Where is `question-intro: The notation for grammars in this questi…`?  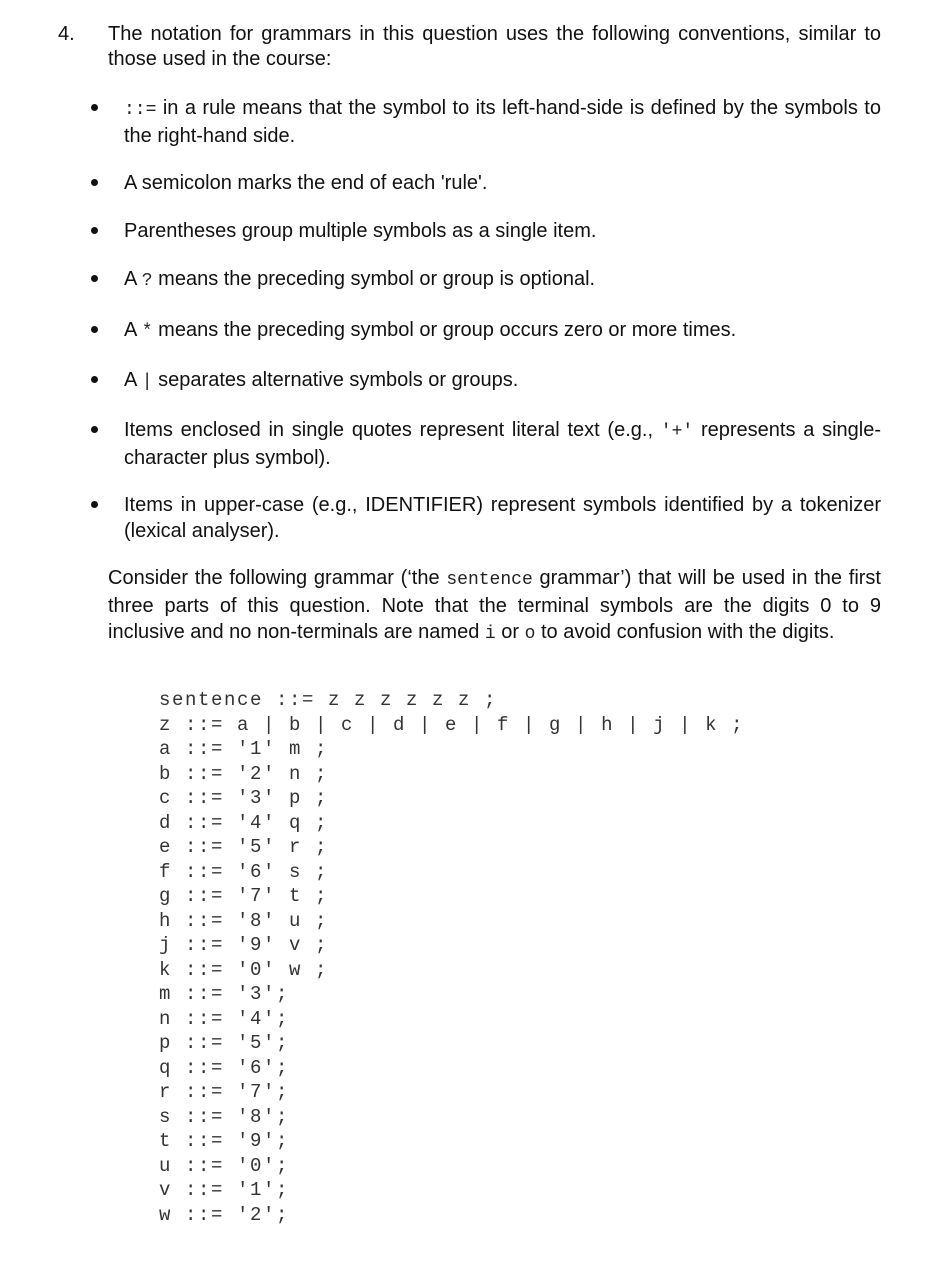 question-intro: The notation for grammars in this questi… is located at coordinates (494, 46).